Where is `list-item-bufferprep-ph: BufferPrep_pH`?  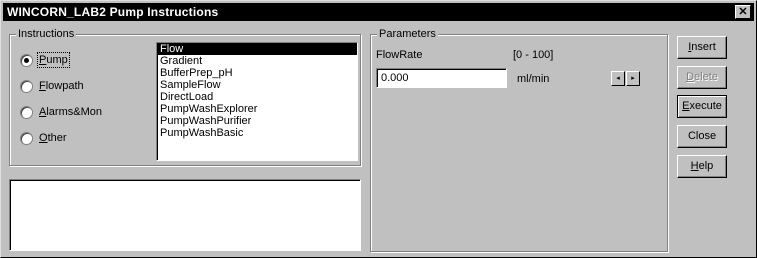
list-item-bufferprep-ph: BufferPrep_pH is located at coordinates (257, 73).